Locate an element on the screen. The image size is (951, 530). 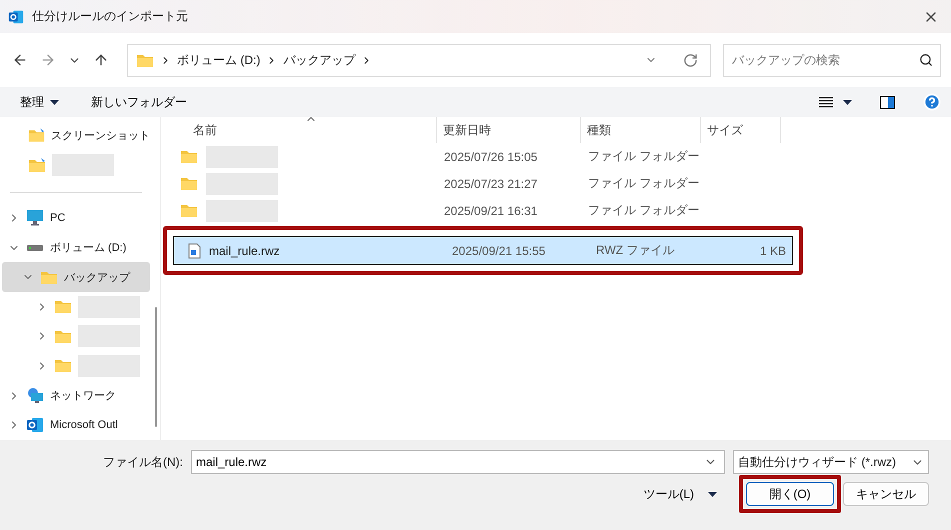
tools-menu: ツール(L) is located at coordinates (680, 494).